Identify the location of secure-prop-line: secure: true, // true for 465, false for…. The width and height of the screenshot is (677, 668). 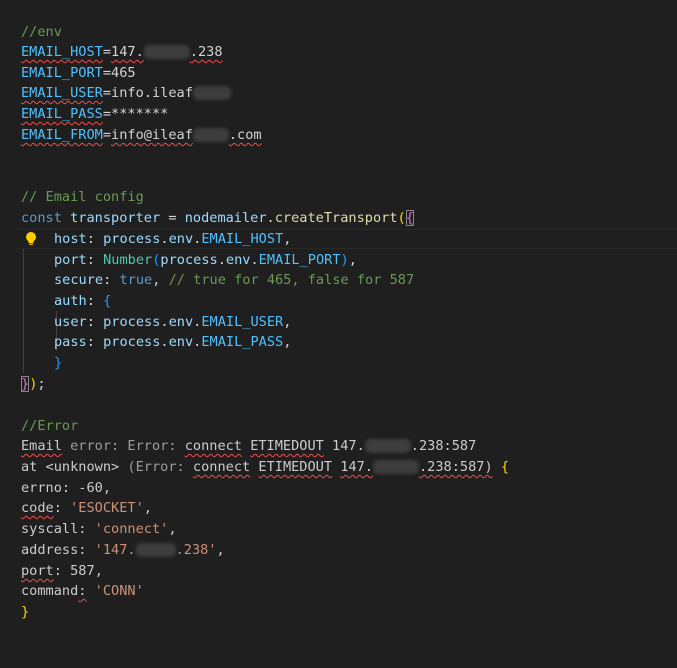
(234, 280).